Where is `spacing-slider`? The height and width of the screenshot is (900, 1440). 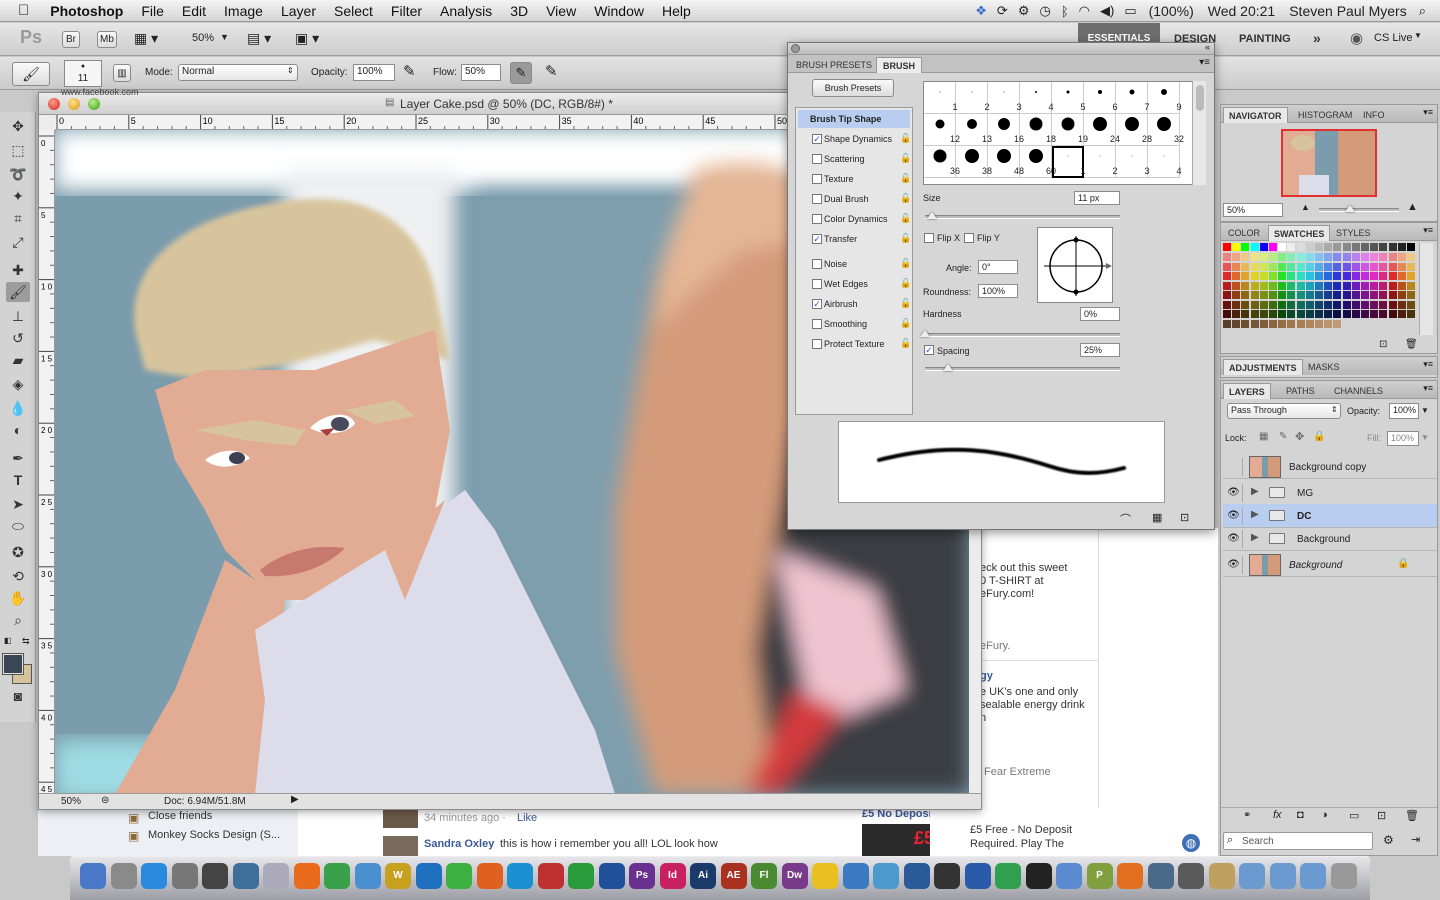 spacing-slider is located at coordinates (1022, 367).